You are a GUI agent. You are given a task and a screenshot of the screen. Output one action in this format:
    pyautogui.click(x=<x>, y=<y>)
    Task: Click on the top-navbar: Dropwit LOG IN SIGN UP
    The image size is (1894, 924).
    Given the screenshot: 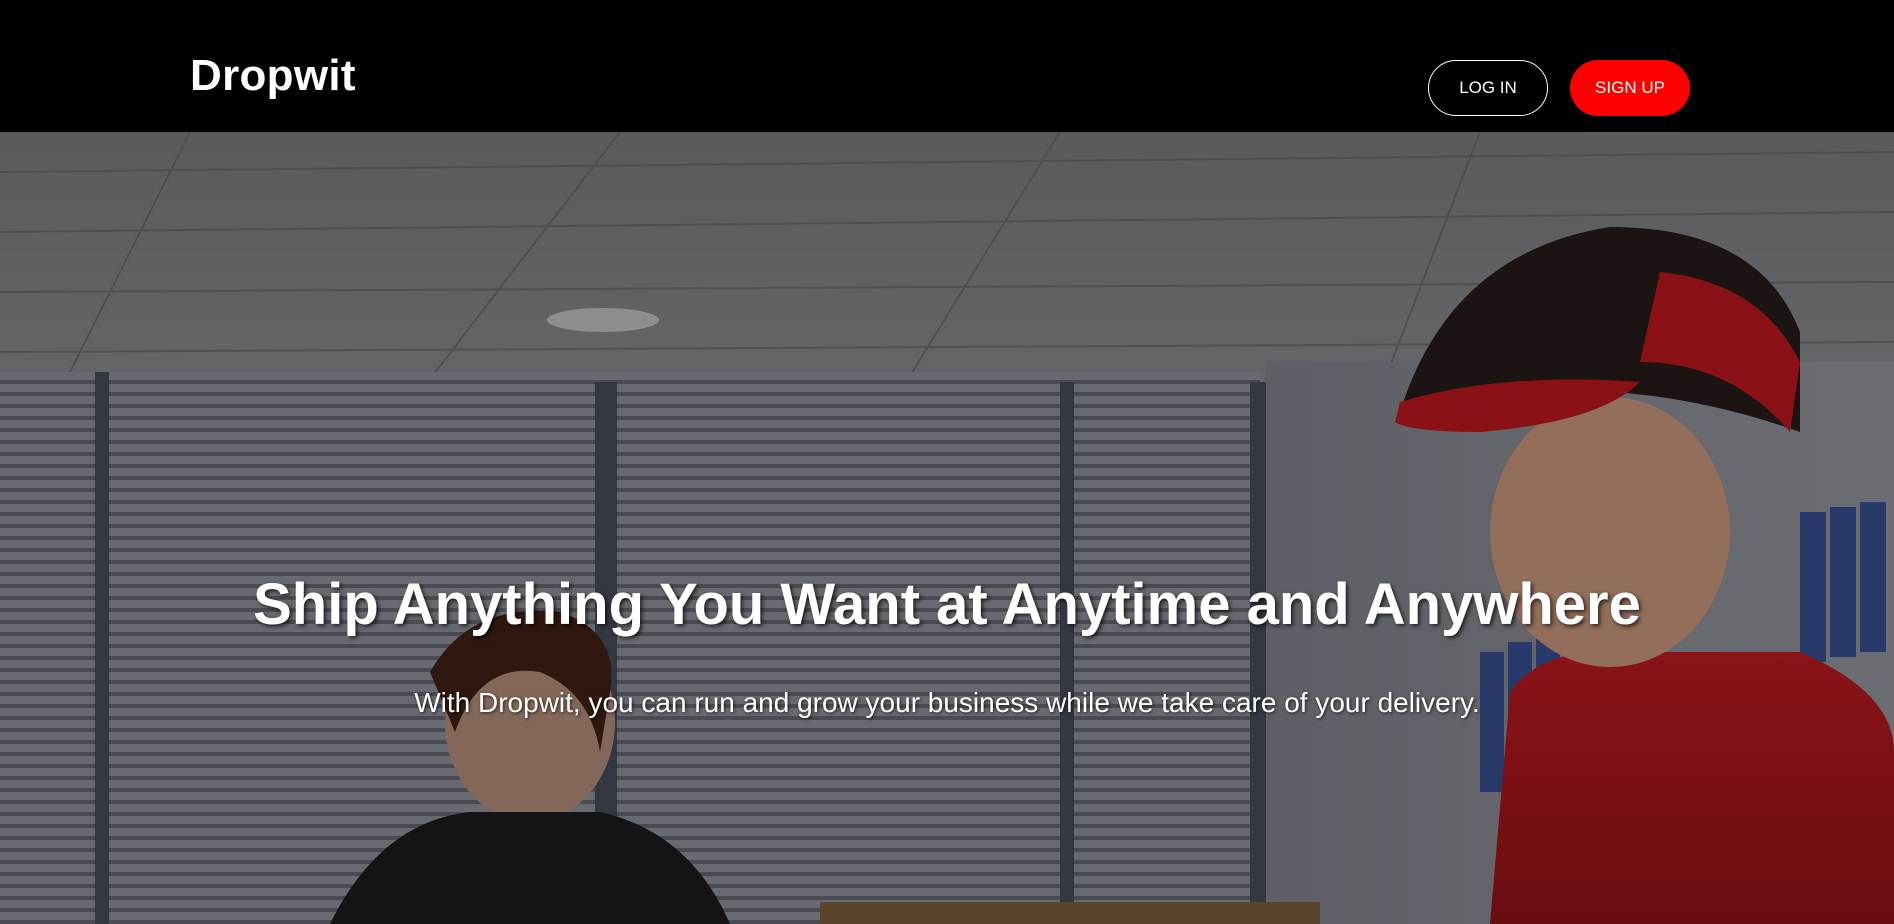 What is the action you would take?
    pyautogui.click(x=947, y=66)
    